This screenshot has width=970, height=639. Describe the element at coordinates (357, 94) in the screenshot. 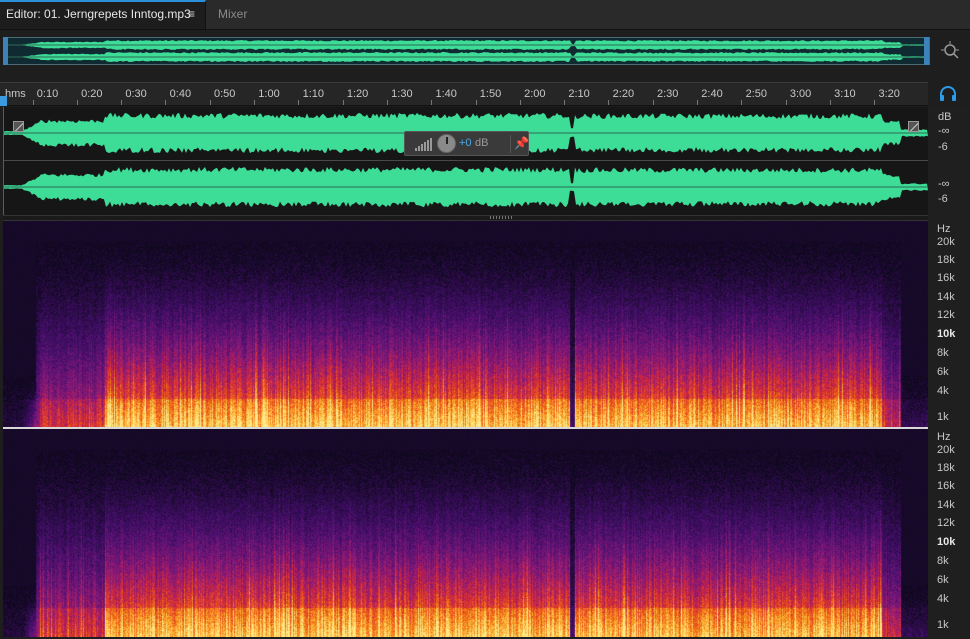

I see `ruler-tick-label: 1:20` at that location.